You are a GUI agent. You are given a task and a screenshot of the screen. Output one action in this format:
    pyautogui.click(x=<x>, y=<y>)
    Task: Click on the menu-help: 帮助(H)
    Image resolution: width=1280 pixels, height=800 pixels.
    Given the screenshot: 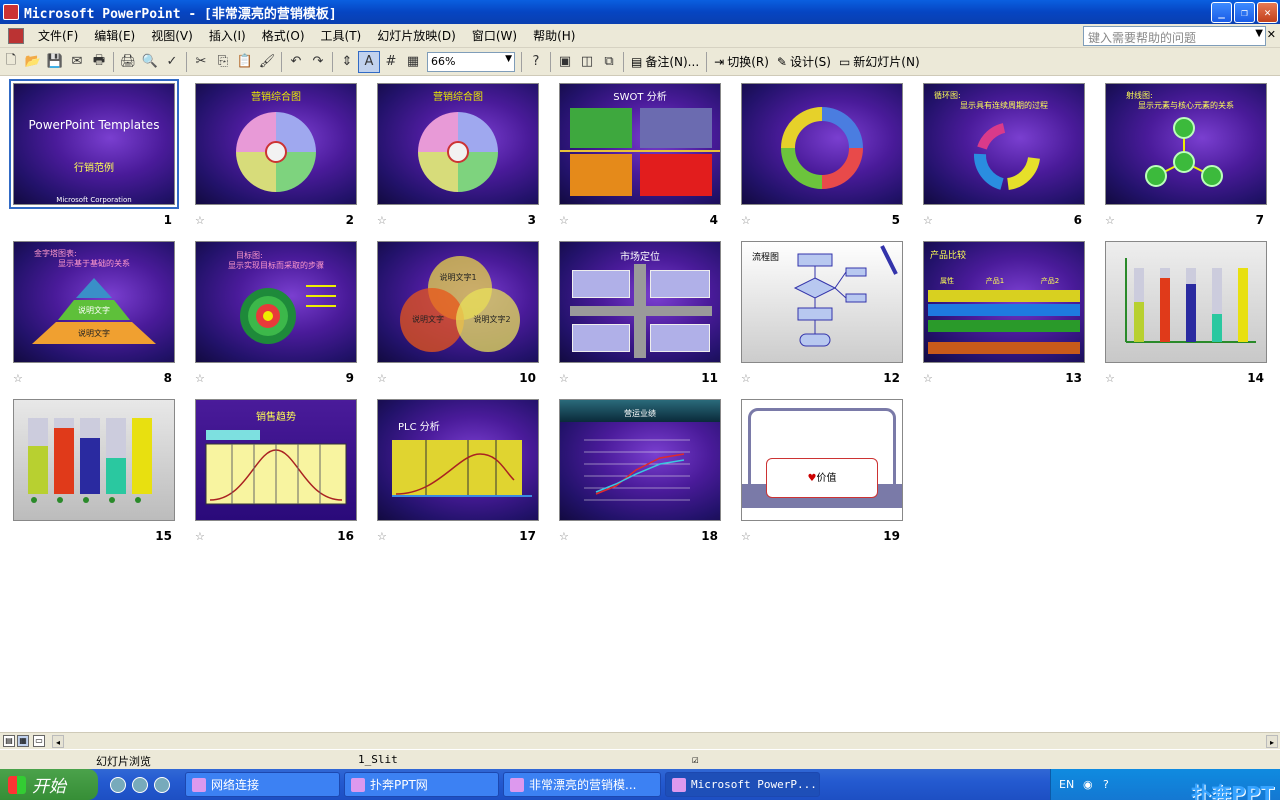 What is the action you would take?
    pyautogui.click(x=554, y=35)
    